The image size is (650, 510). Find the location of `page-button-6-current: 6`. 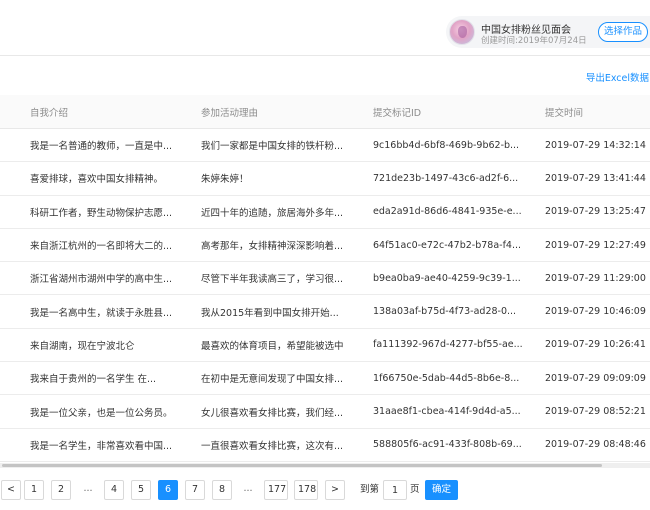

page-button-6-current: 6 is located at coordinates (168, 490).